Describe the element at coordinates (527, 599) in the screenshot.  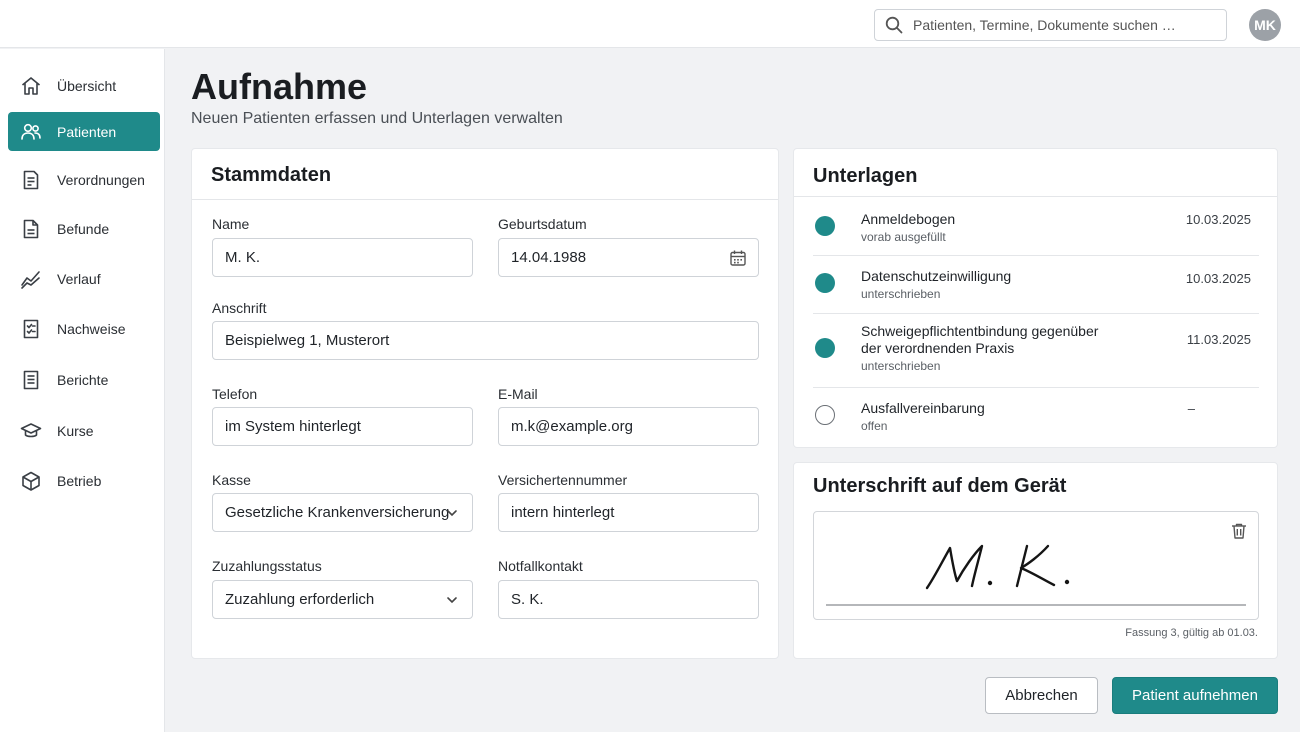
I see `notfallkontakt-value: S. K.` at that location.